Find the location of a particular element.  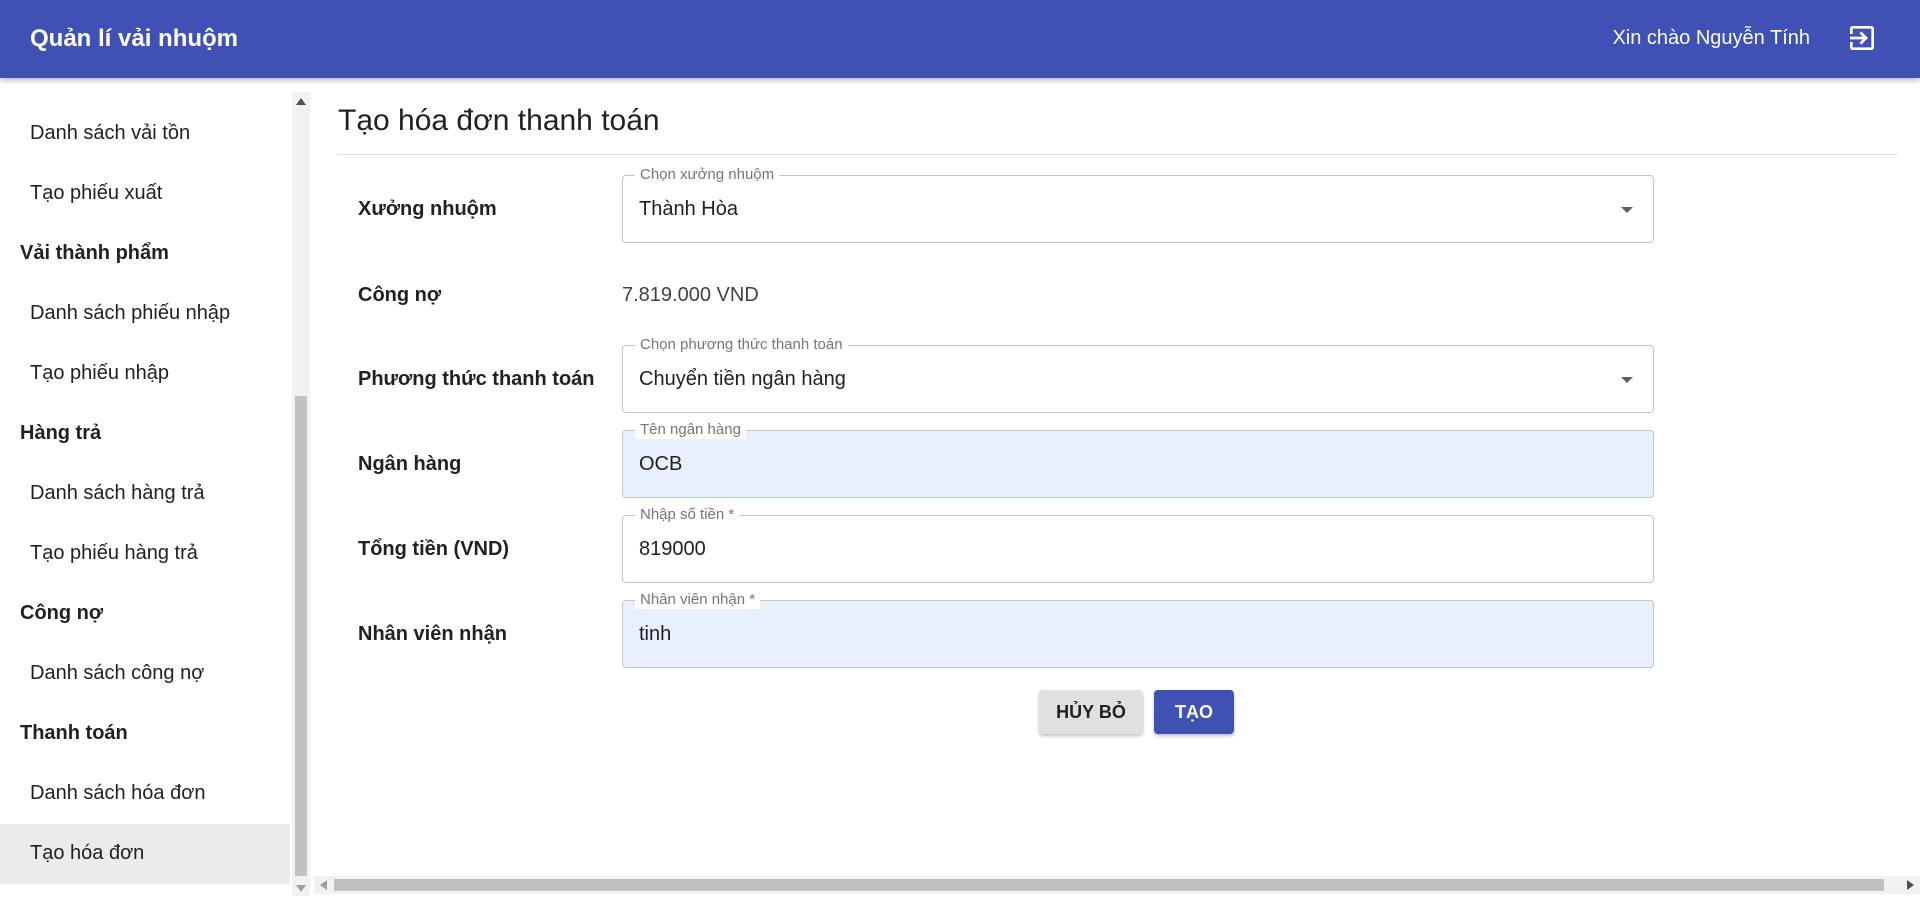

title-divider is located at coordinates (1118, 154).